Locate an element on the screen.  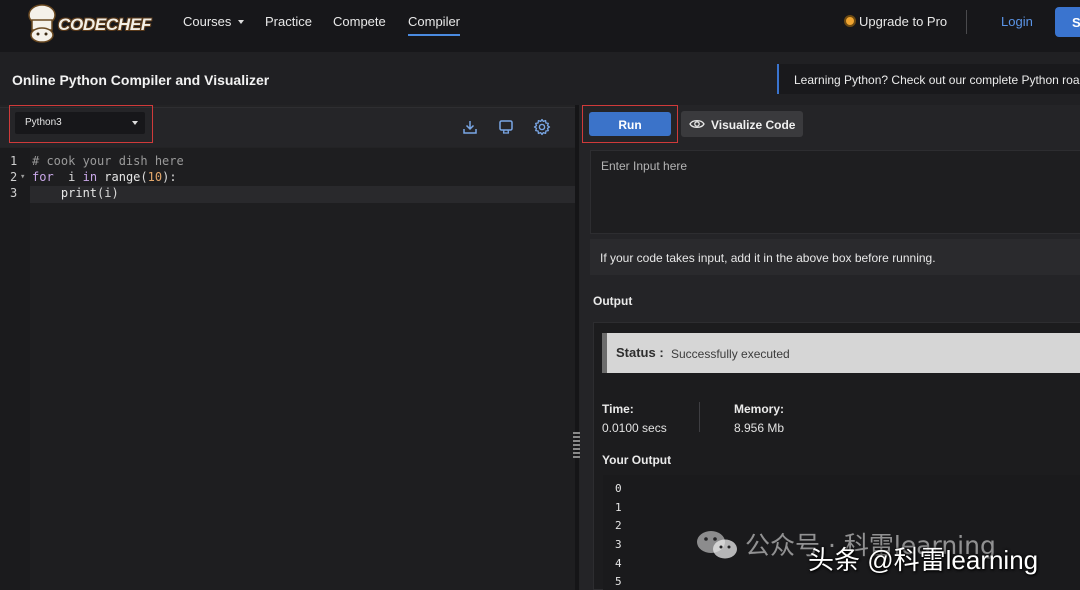
watermark-line2: 头条 @科雷learning is located at coordinates (923, 560).